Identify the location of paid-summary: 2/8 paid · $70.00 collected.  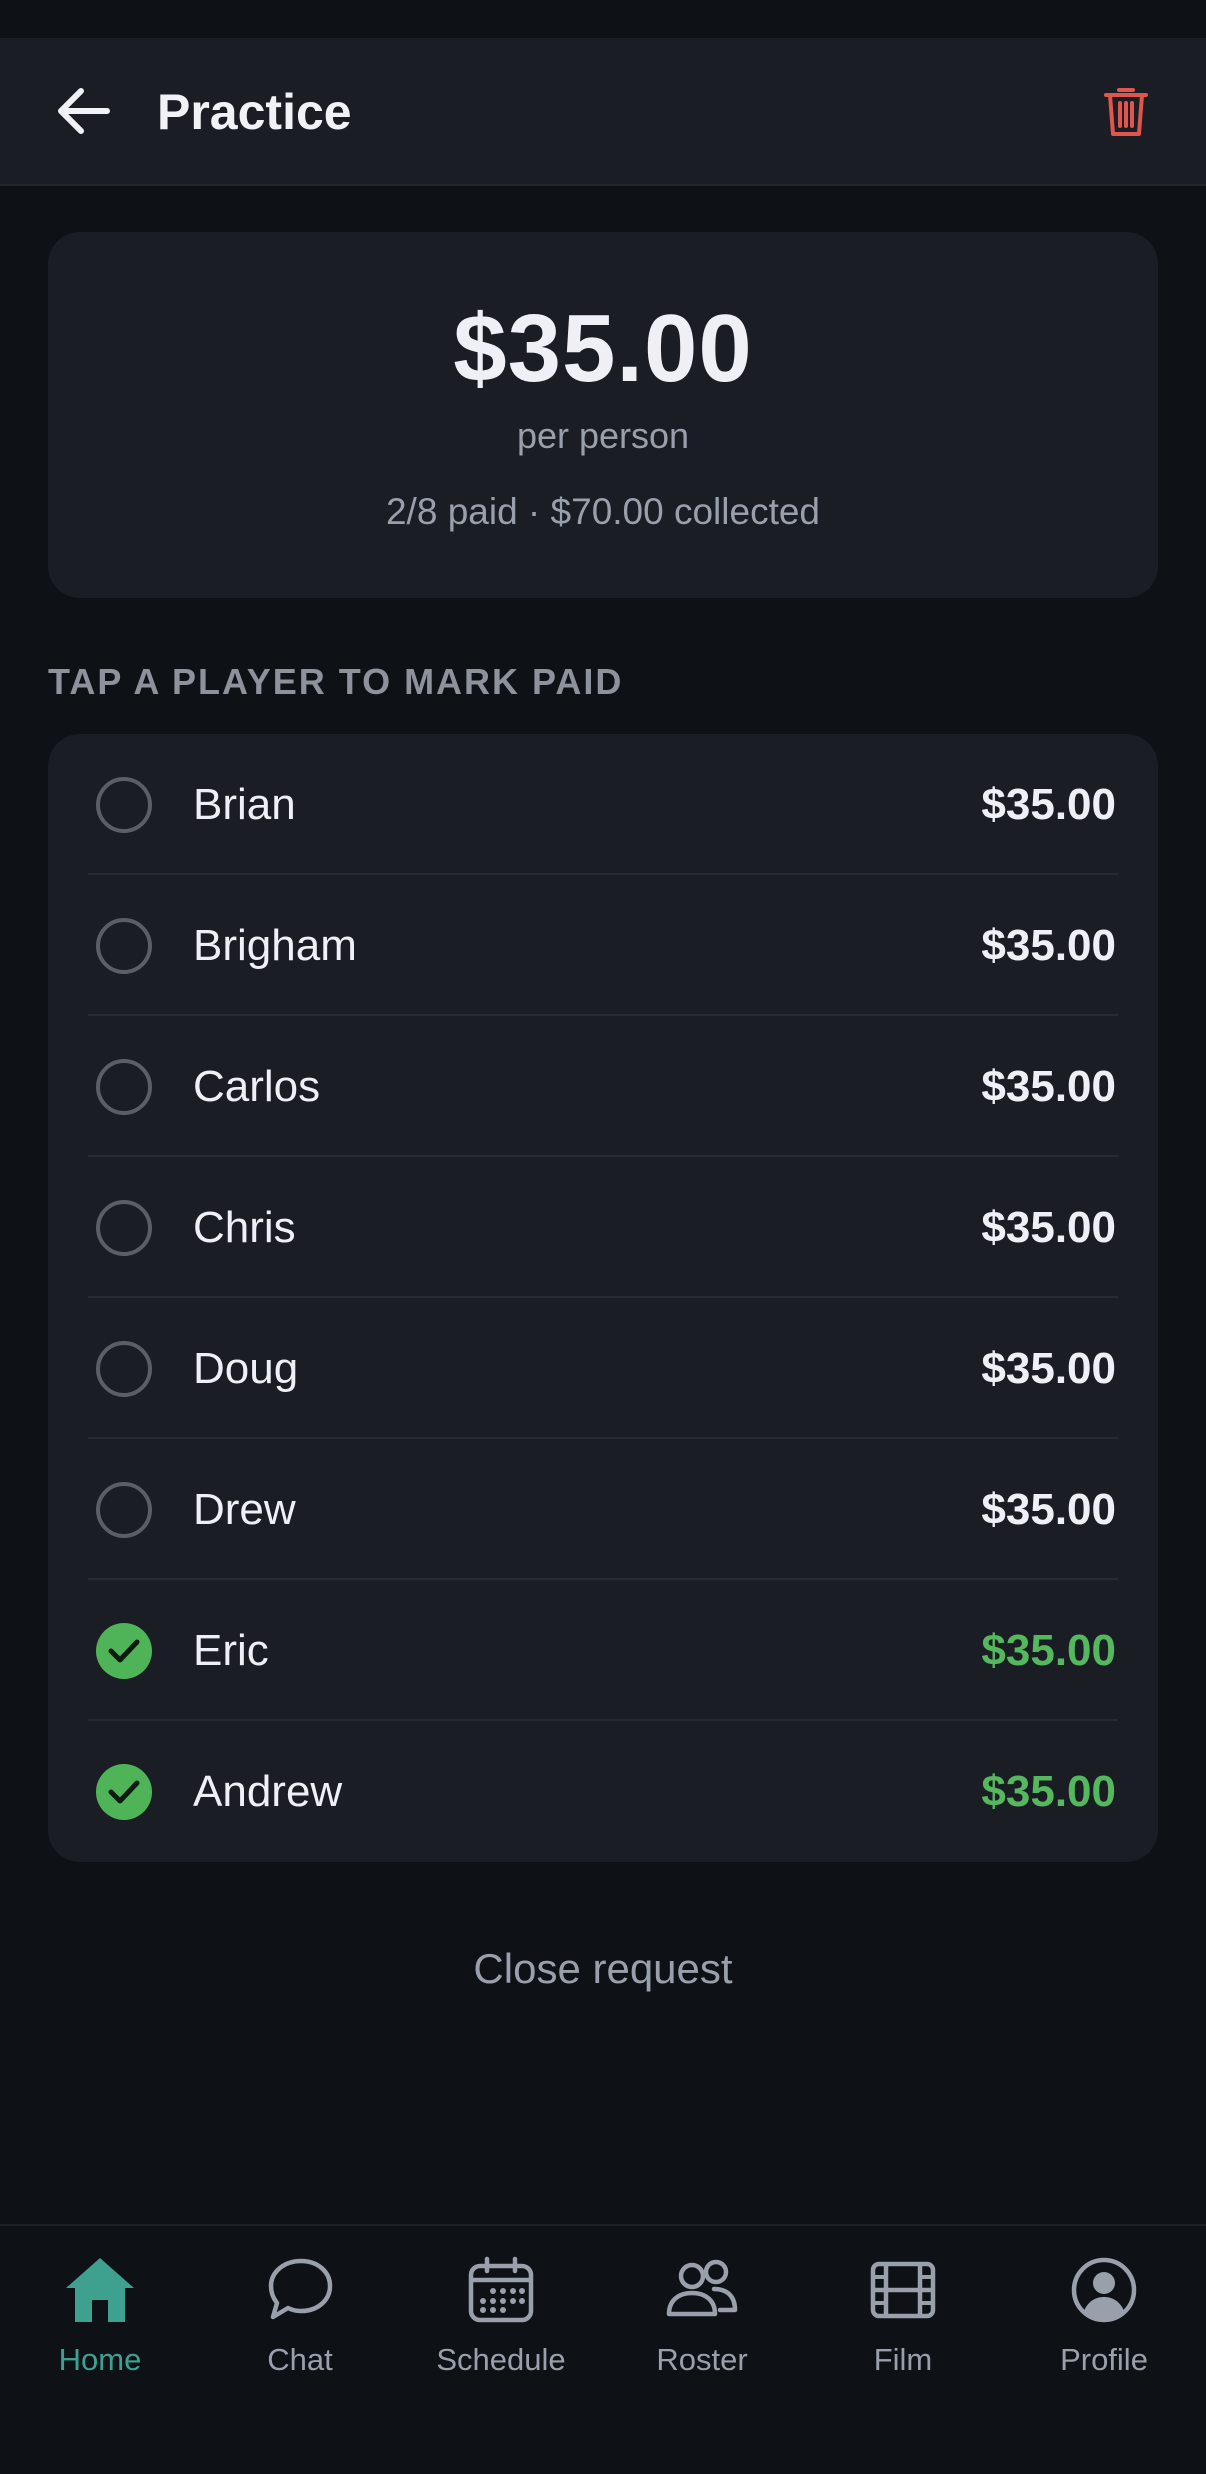
(603, 511).